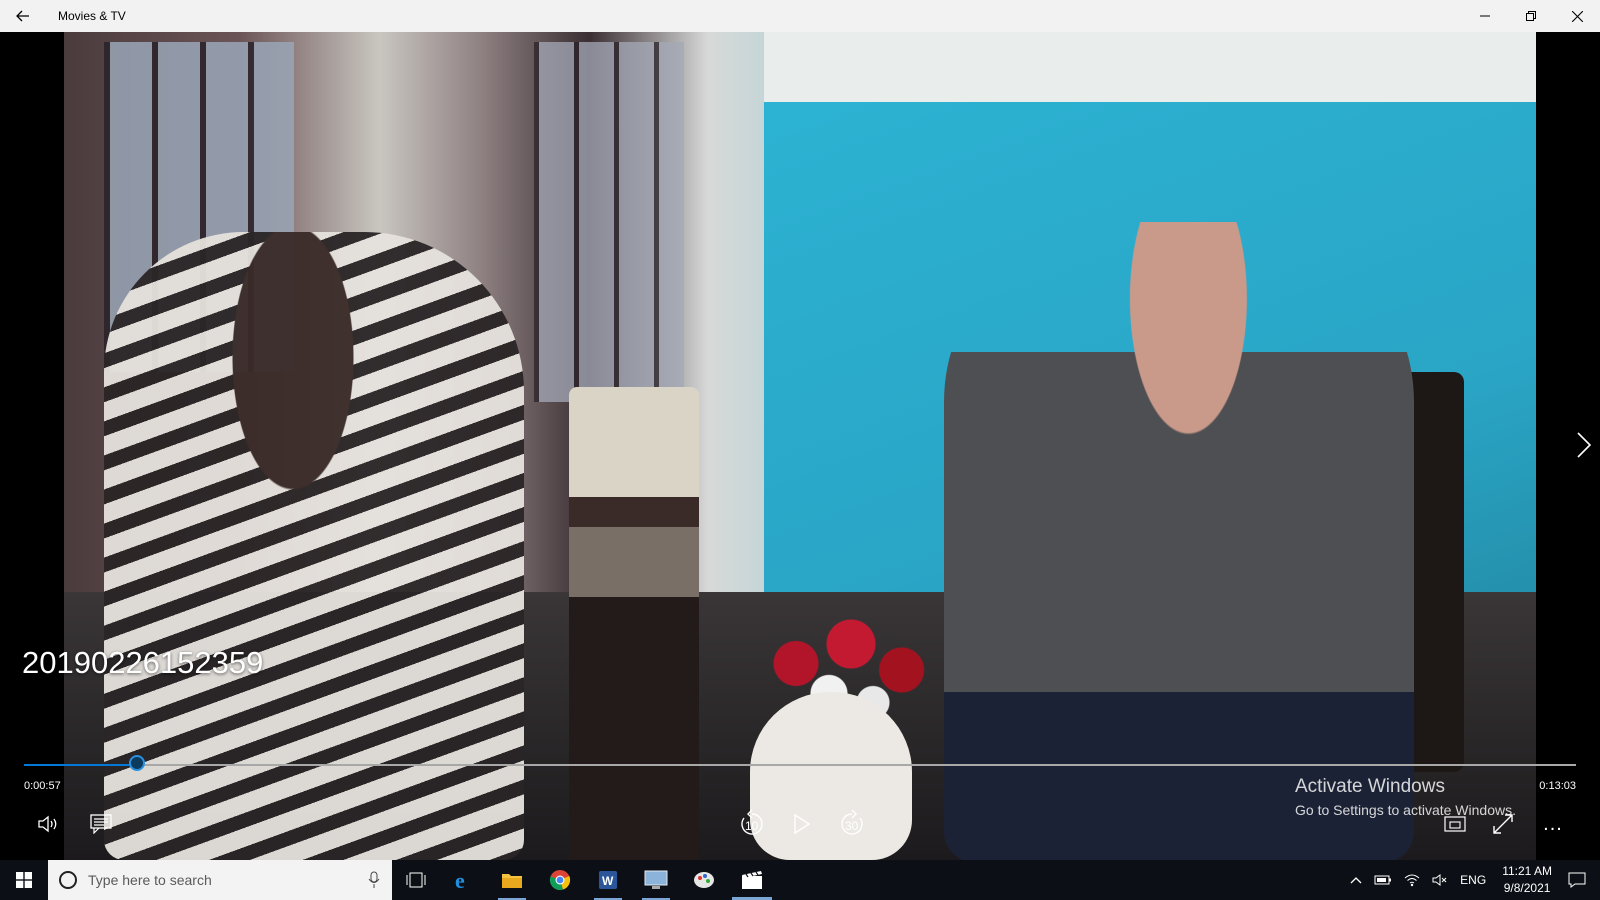  Describe the element at coordinates (32, 446) in the screenshot. I see `letterbox-left` at that location.